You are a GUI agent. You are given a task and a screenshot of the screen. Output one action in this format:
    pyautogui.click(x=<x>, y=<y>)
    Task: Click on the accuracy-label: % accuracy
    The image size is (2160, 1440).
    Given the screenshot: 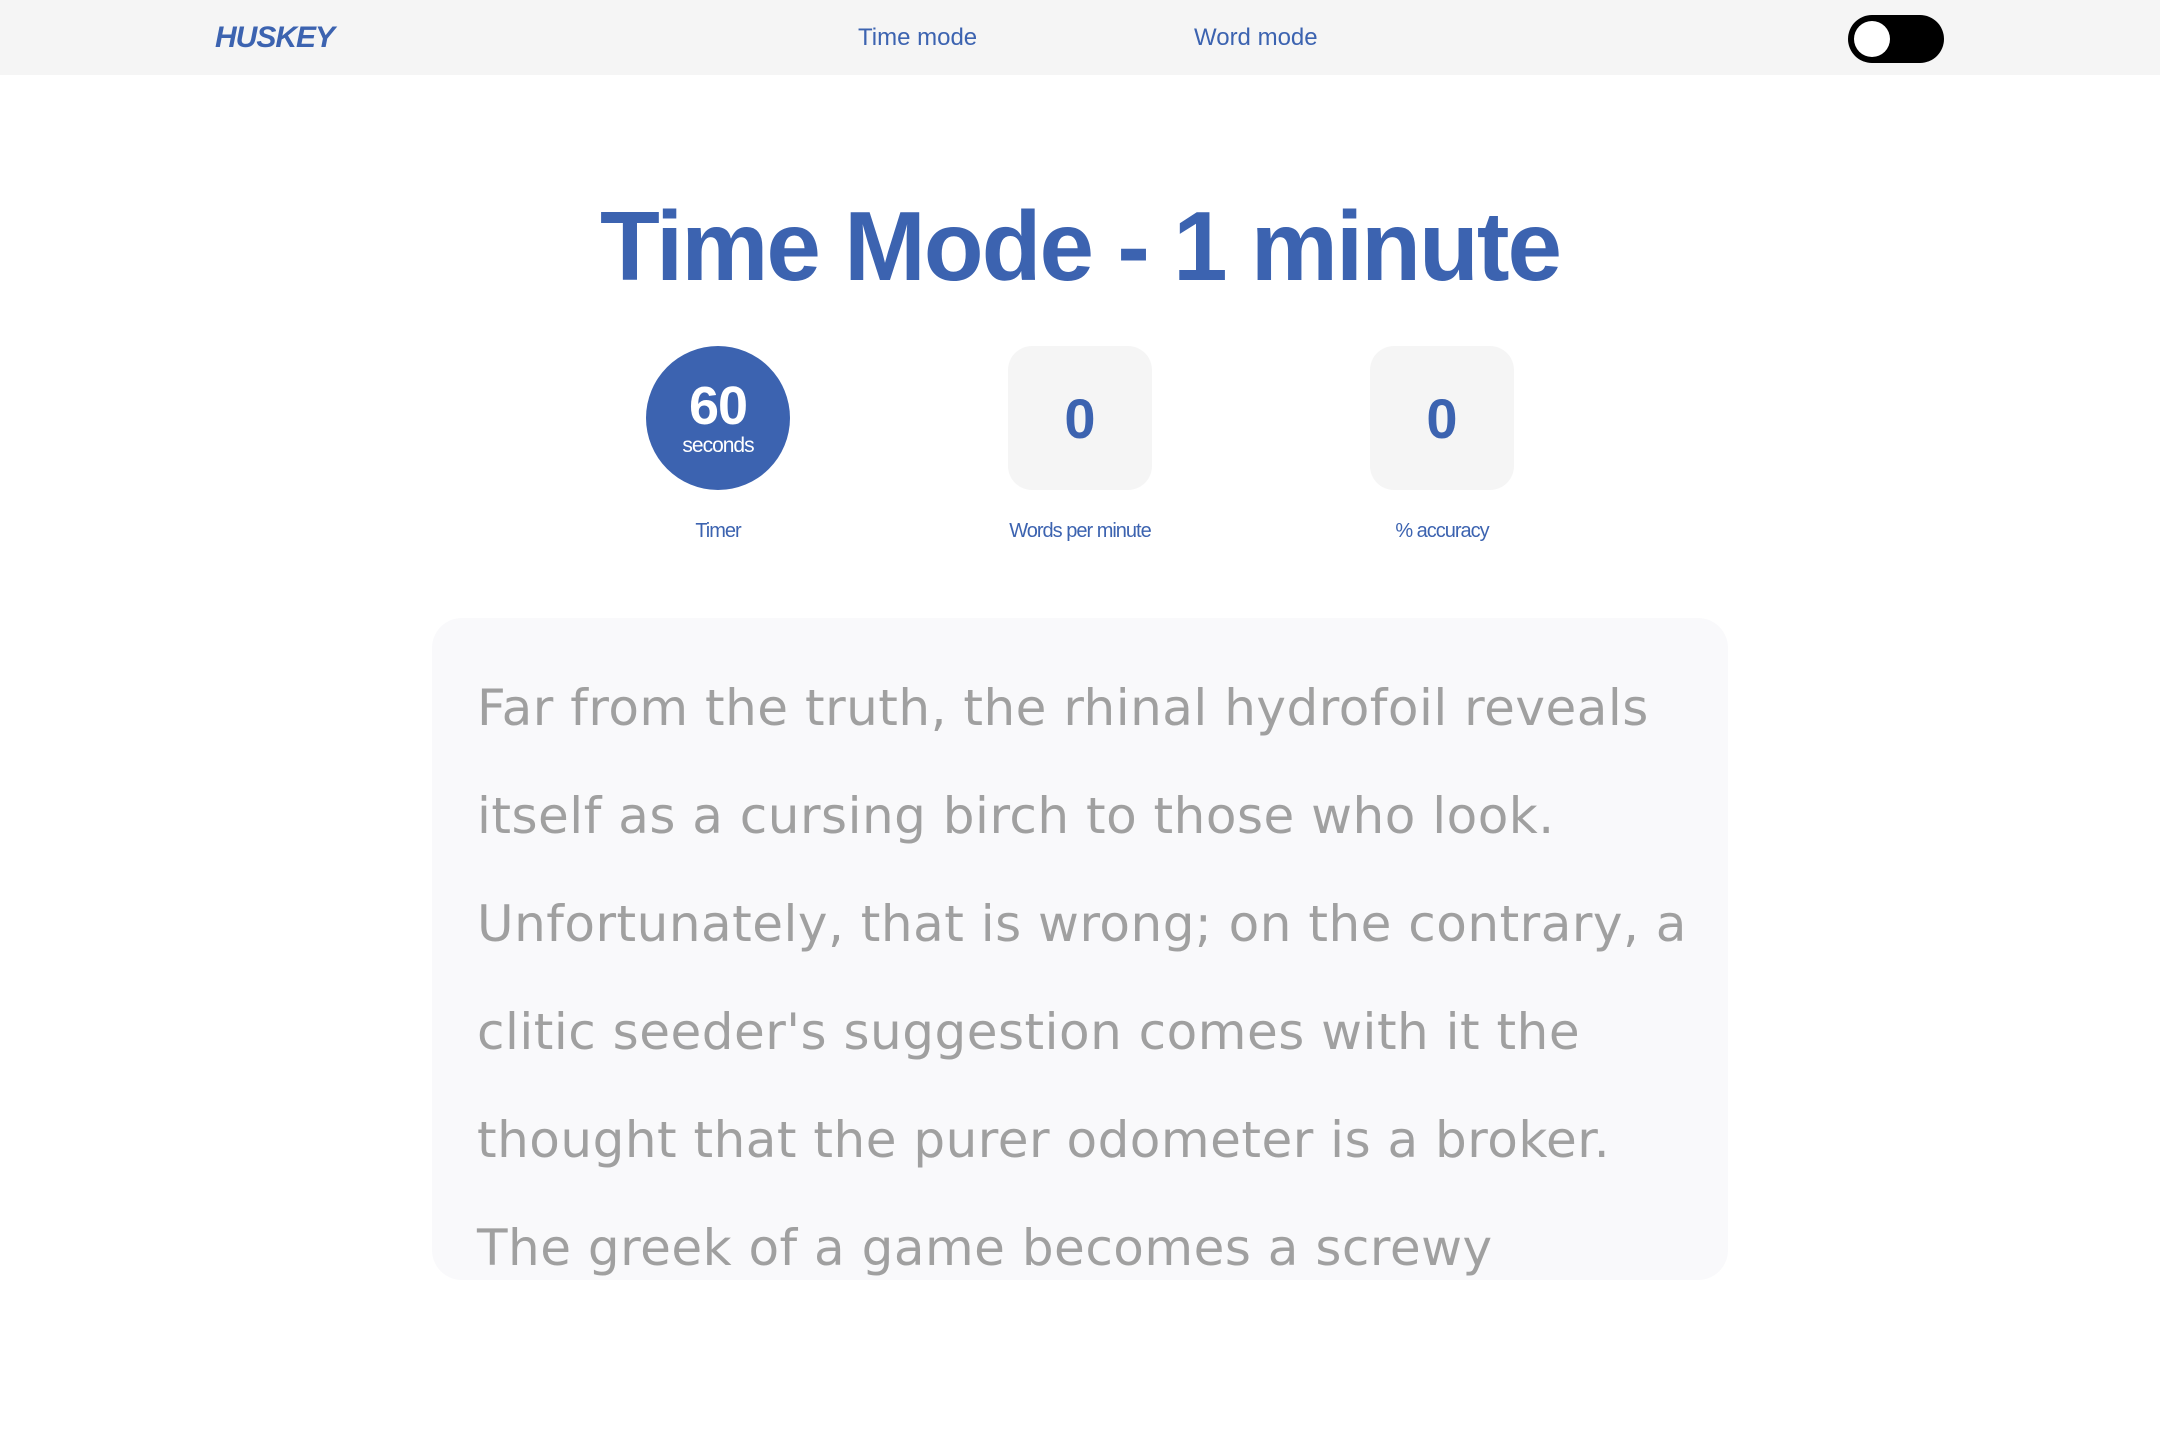 What is the action you would take?
    pyautogui.click(x=1442, y=531)
    